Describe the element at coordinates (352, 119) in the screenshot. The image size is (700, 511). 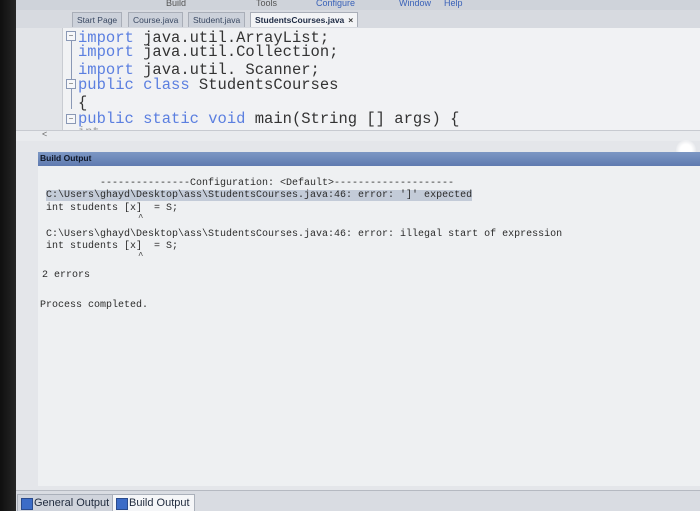
I see `code-text: main(String [] args) {` at that location.